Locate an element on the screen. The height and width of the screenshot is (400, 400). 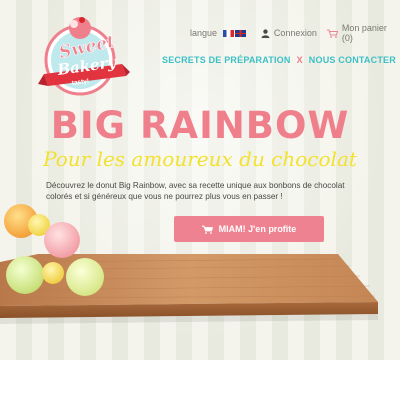
candy-pink is located at coordinates (62, 240).